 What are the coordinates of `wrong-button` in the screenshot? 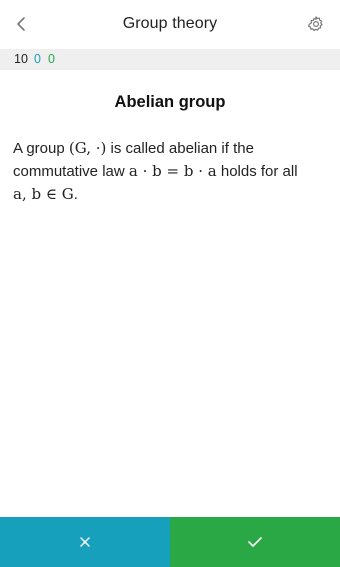 It's located at (85, 542).